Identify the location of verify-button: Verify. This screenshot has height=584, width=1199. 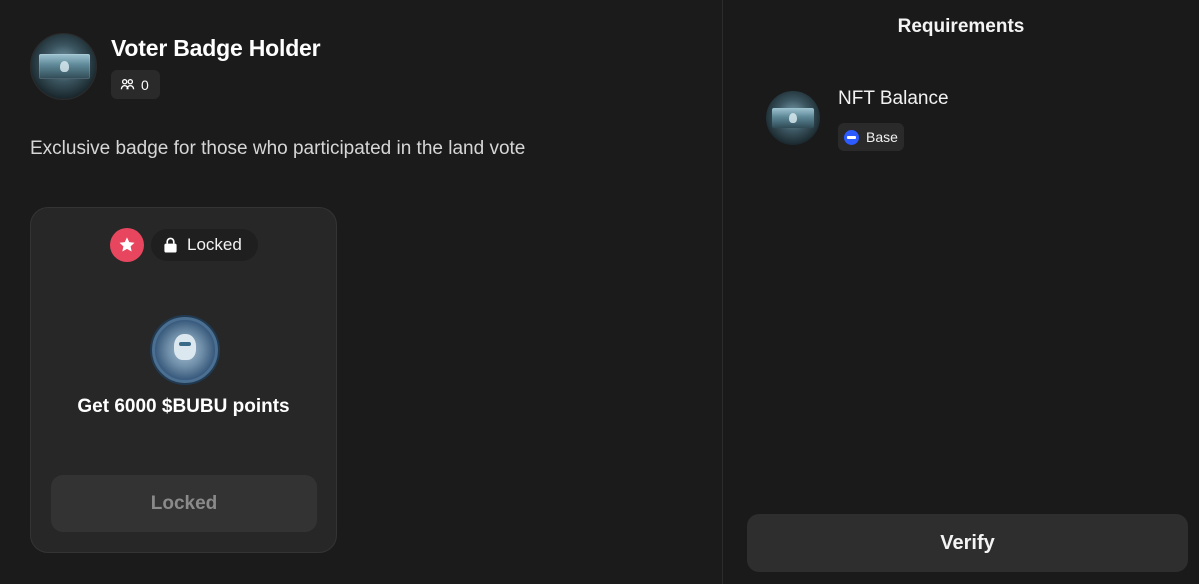
(967, 543).